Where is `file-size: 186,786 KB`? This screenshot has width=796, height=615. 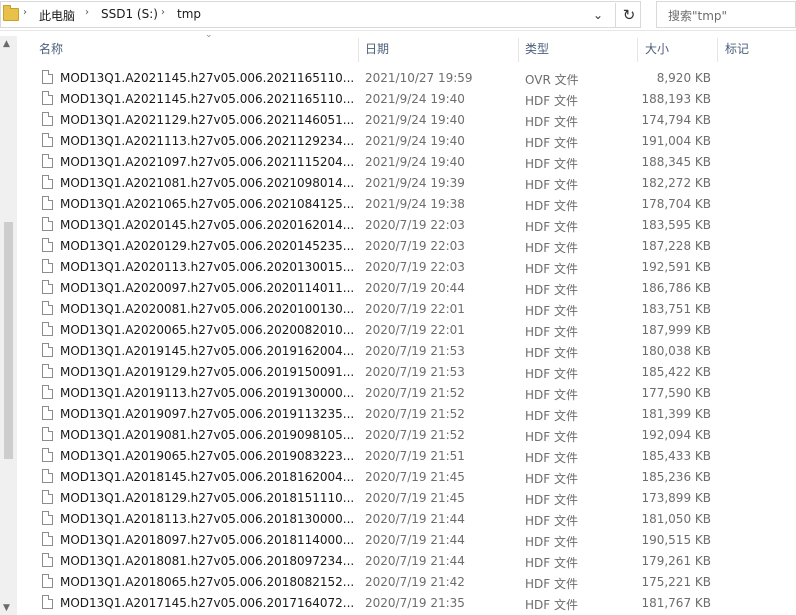
file-size: 186,786 KB is located at coordinates (676, 288).